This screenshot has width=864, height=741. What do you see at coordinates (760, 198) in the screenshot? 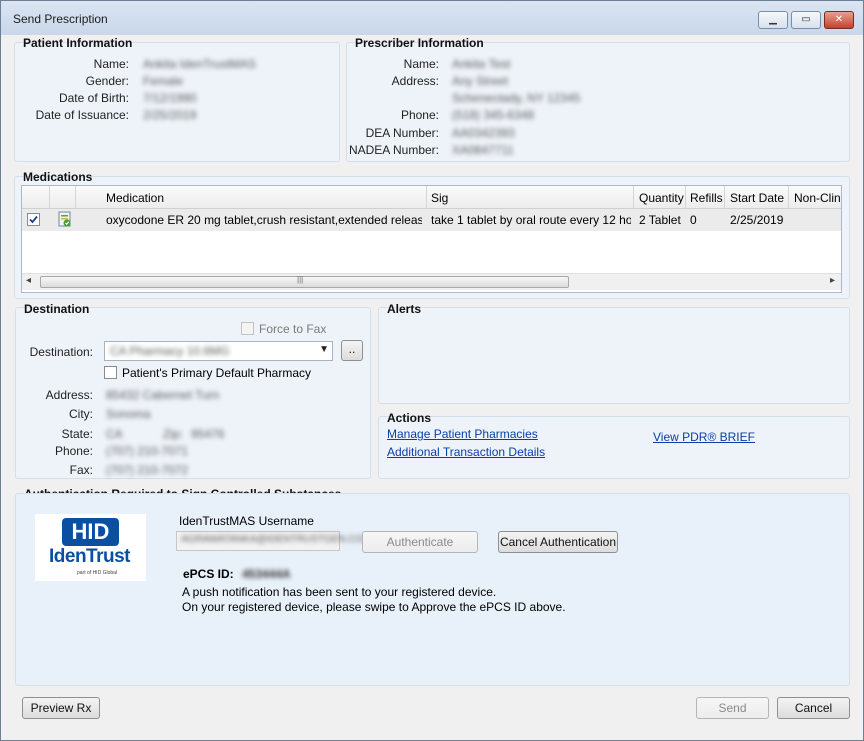
I see `column-header-start-date: Start Date` at bounding box center [760, 198].